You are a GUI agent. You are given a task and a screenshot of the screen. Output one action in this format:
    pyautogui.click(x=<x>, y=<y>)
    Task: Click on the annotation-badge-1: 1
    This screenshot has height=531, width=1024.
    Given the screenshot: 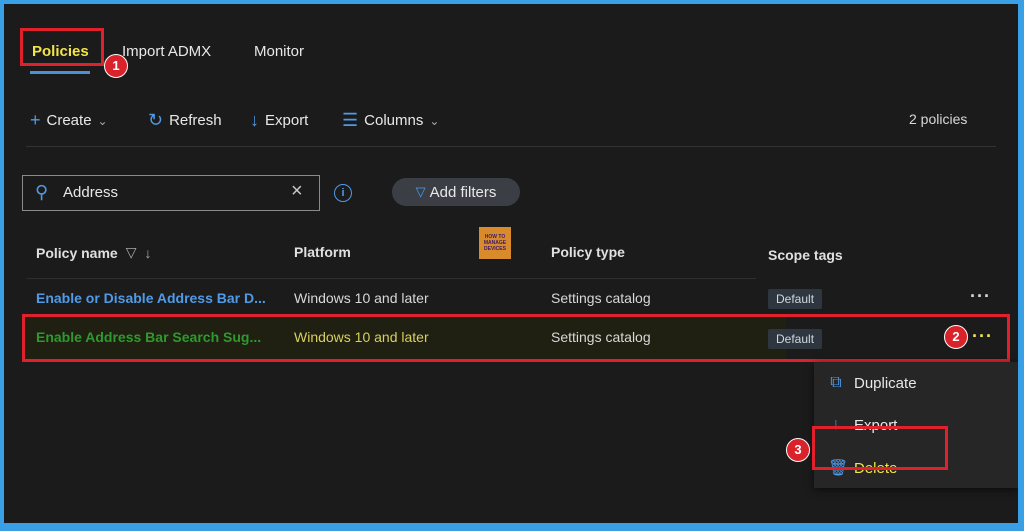 What is the action you would take?
    pyautogui.click(x=116, y=66)
    